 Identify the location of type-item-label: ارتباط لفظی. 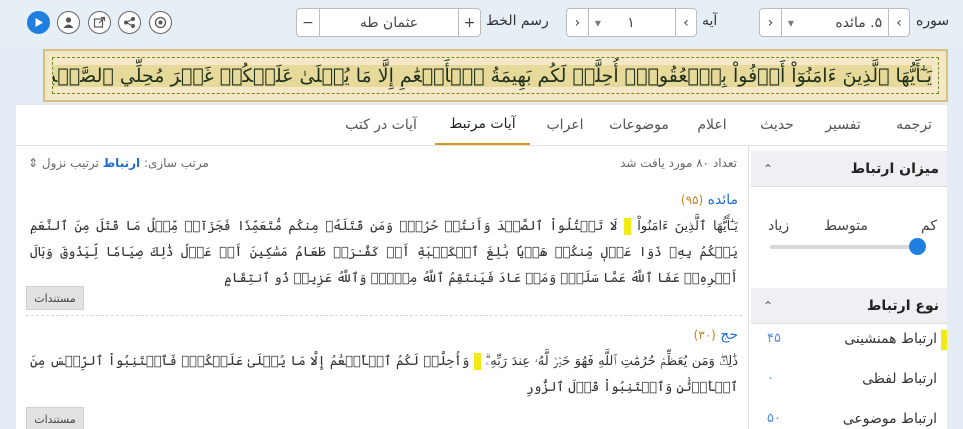
(899, 379).